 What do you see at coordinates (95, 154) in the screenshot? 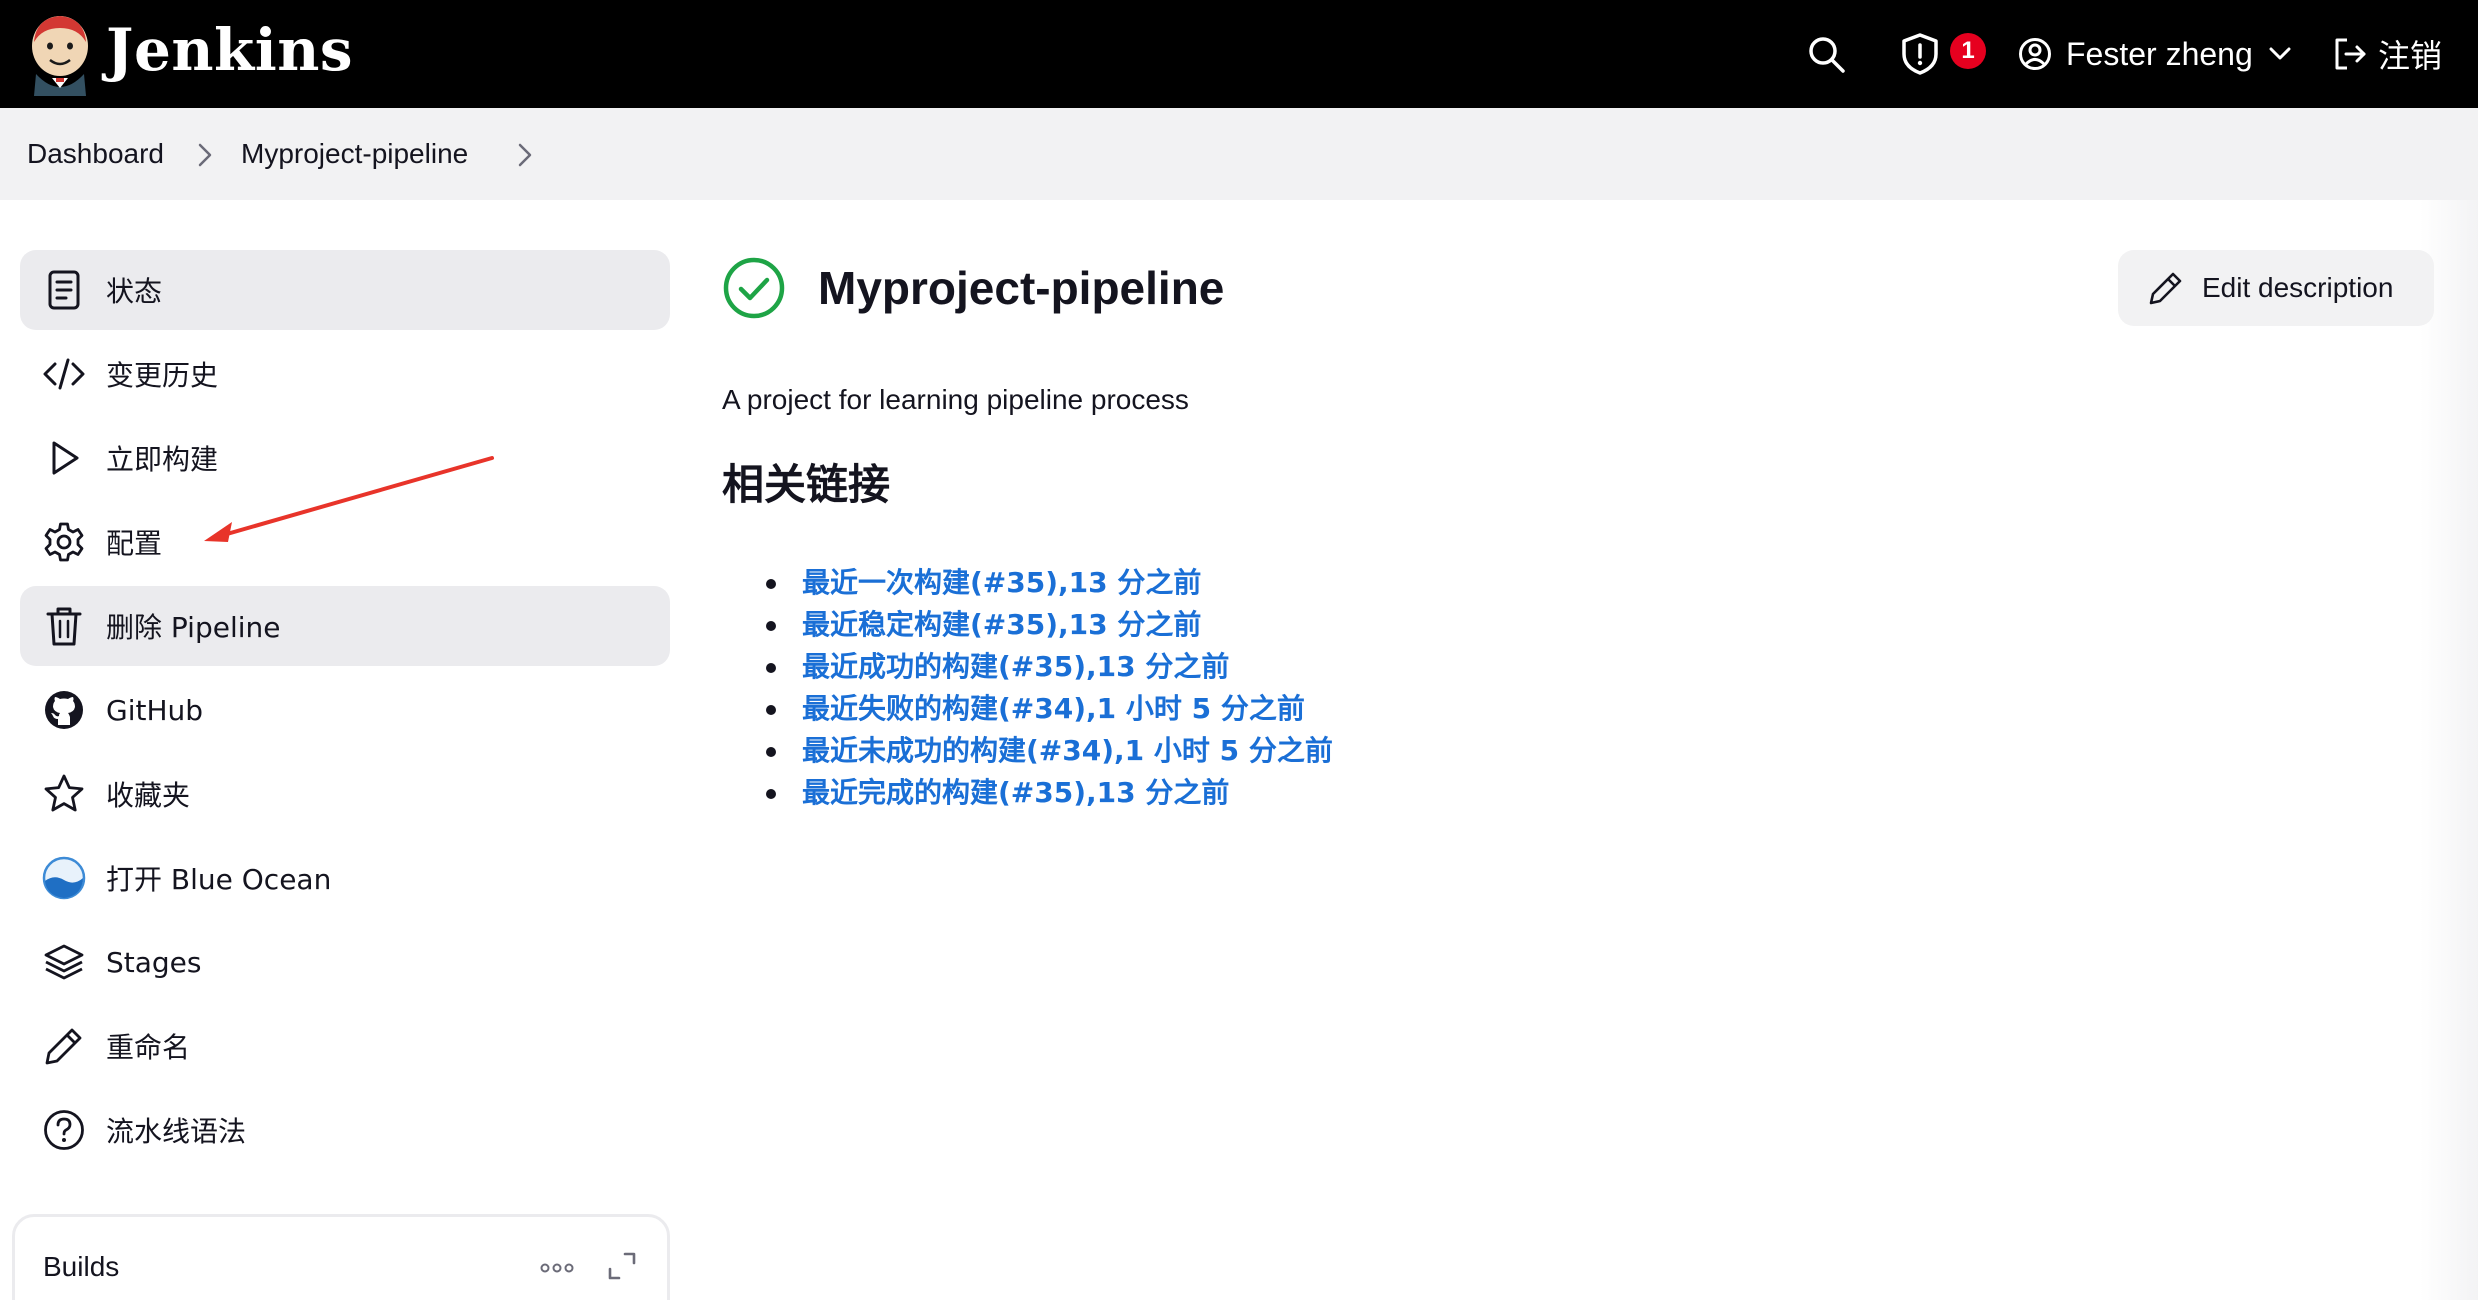
I see `breadcrumb-dashboard: Dashboard` at bounding box center [95, 154].